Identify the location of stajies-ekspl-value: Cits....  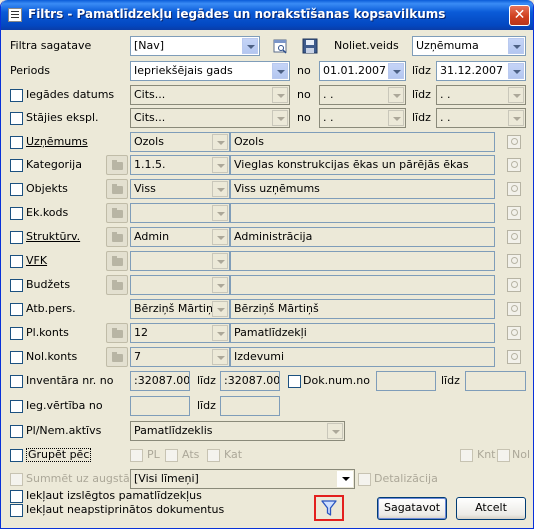
(150, 117).